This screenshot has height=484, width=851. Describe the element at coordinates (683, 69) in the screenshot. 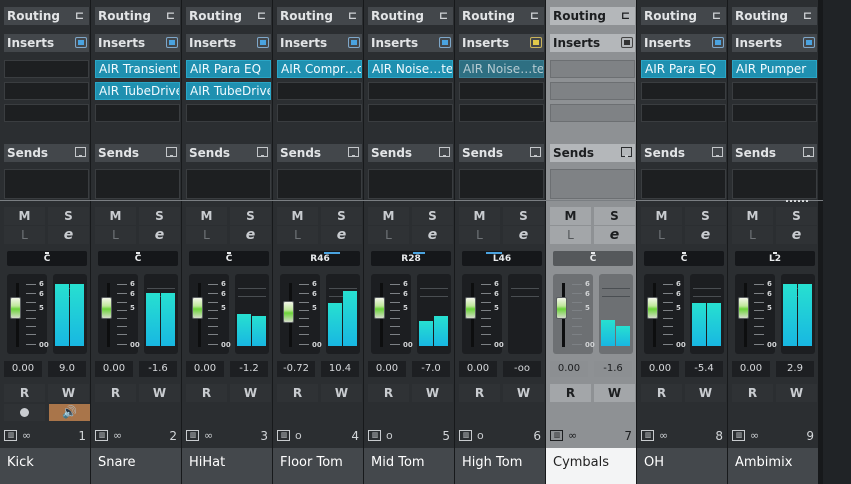

I see `insert-slot-1: AIR Para EQ` at that location.